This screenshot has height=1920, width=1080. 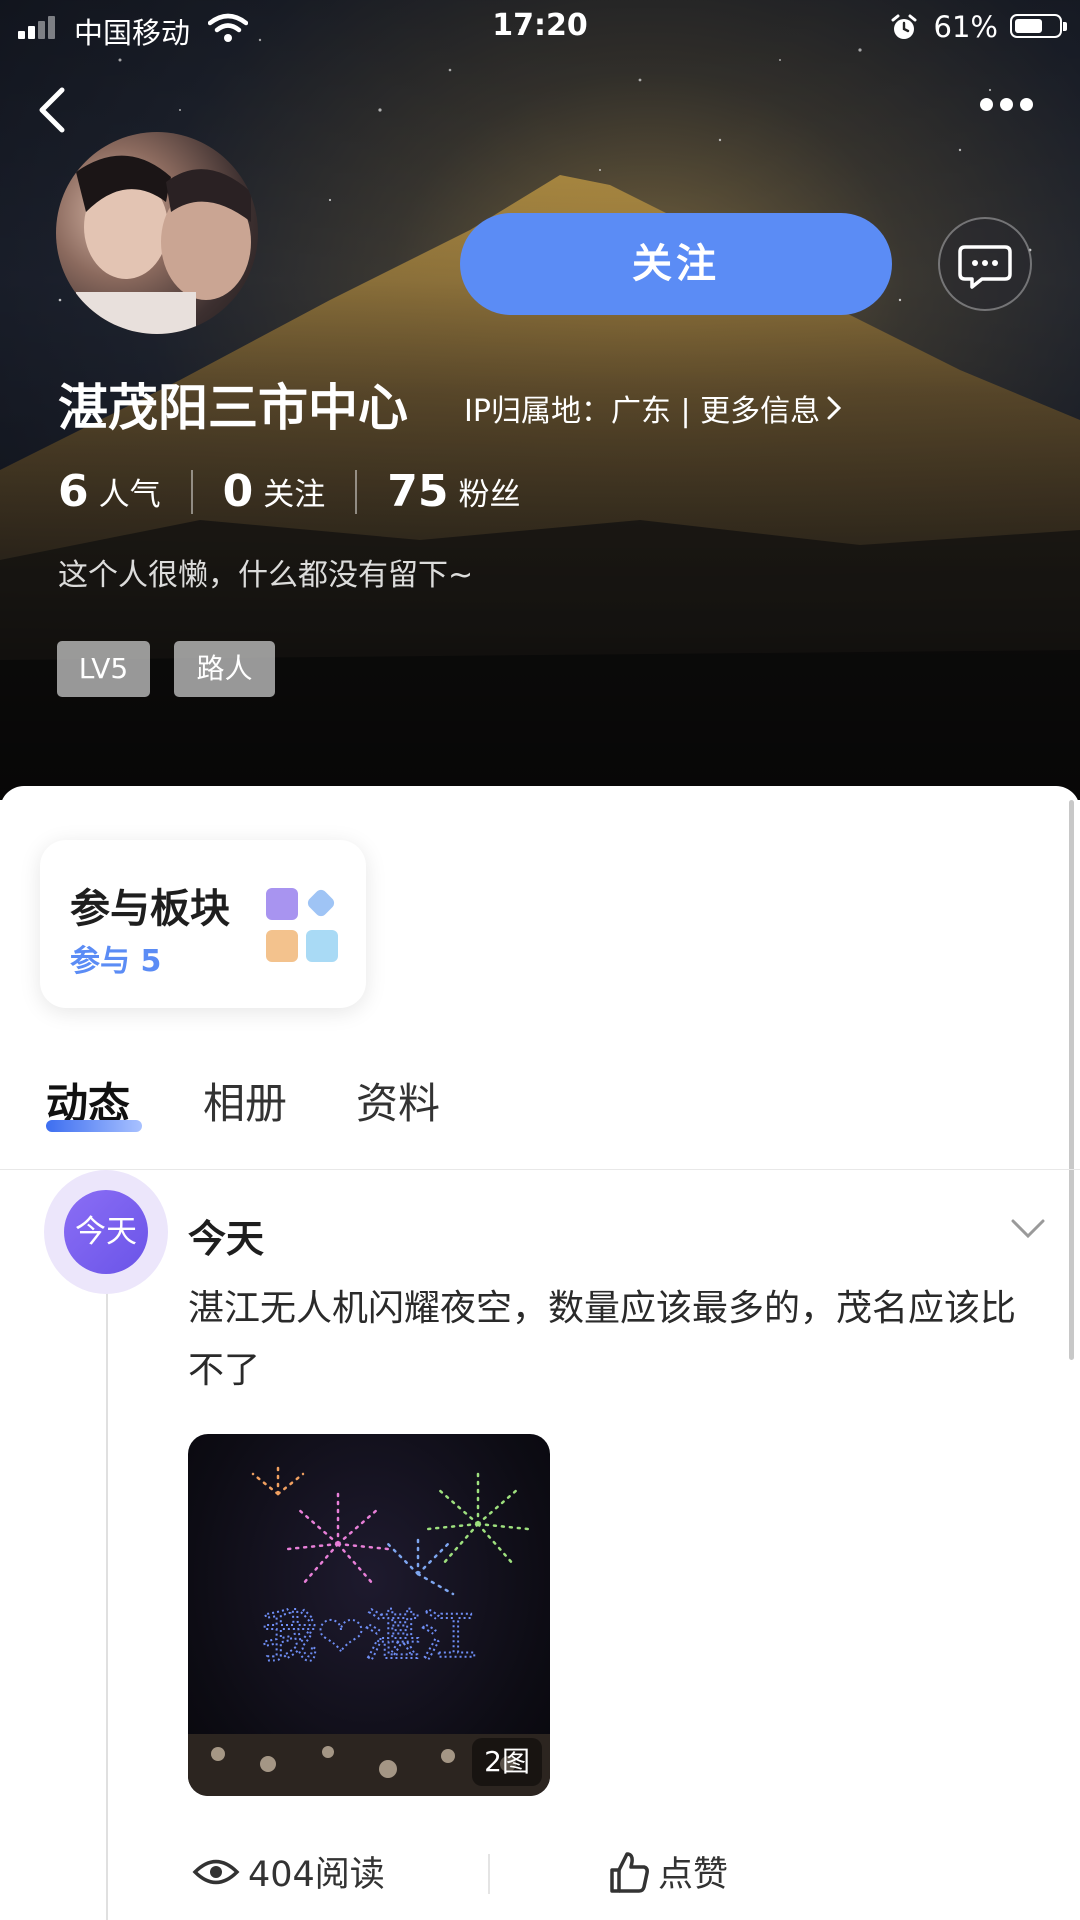 I want to click on post-image: 我❤湛江 2图, so click(x=369, y=1615).